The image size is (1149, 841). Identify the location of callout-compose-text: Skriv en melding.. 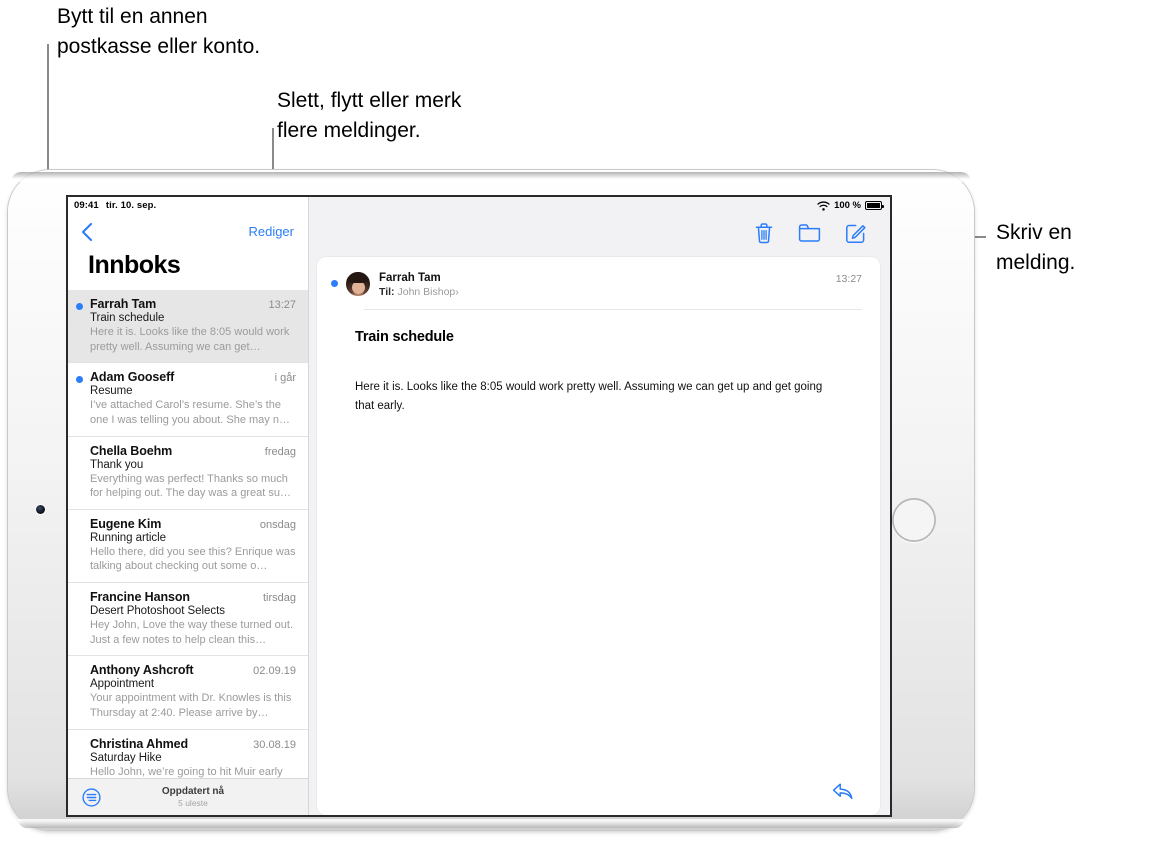
(1036, 247).